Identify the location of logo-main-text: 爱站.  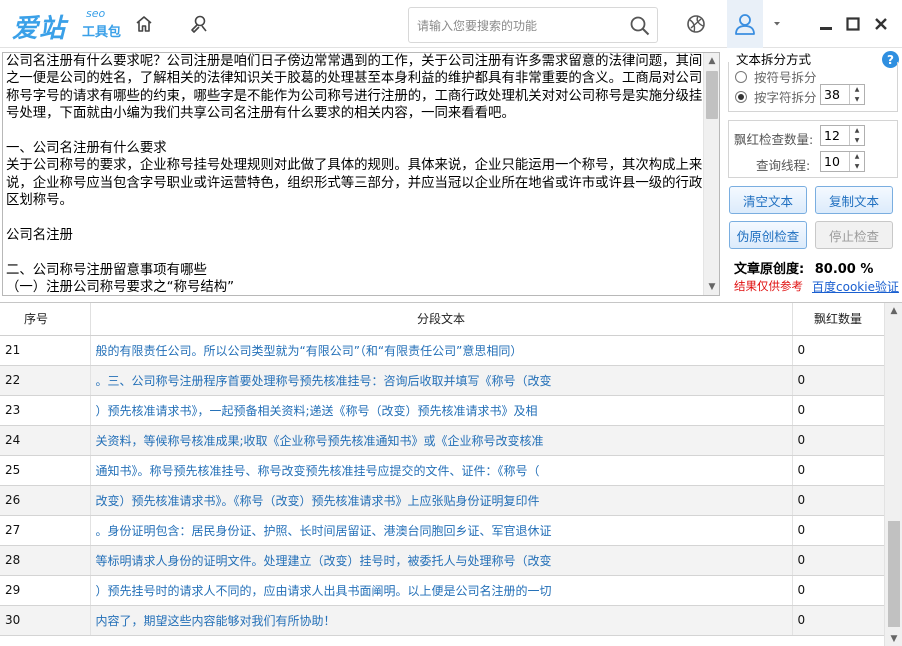
(39, 29).